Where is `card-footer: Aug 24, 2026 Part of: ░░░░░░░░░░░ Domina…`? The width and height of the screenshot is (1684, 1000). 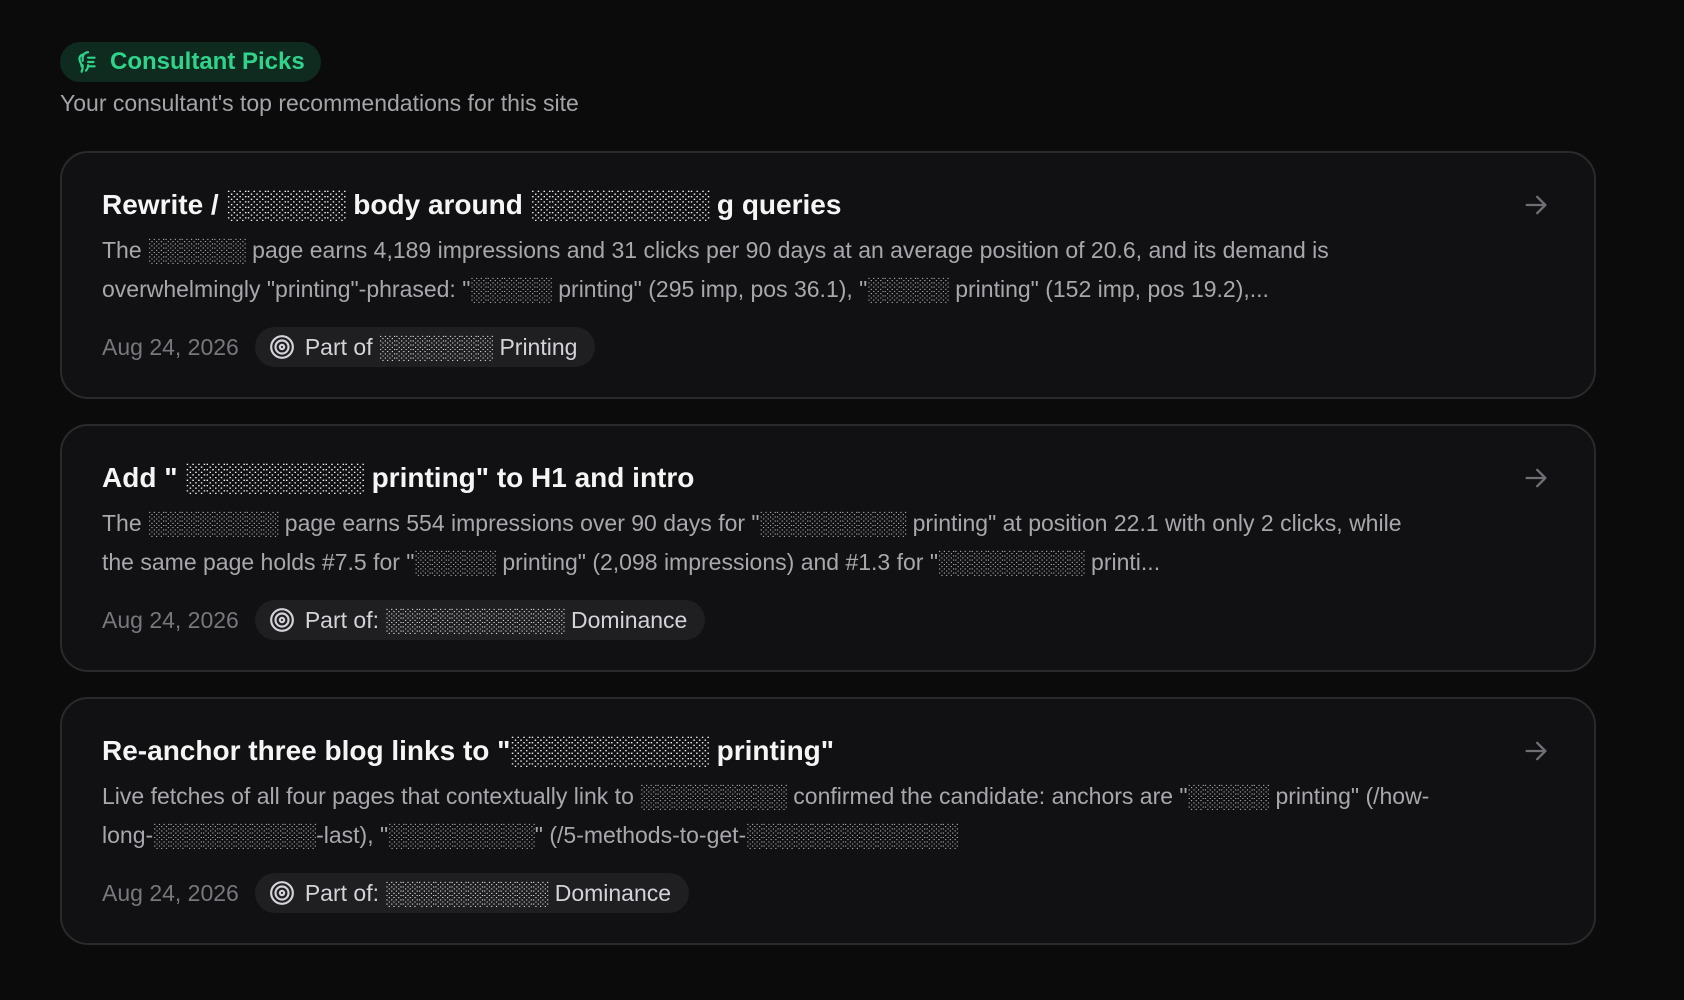 card-footer: Aug 24, 2026 Part of: ░░░░░░░░░░░ Domina… is located at coordinates (768, 620).